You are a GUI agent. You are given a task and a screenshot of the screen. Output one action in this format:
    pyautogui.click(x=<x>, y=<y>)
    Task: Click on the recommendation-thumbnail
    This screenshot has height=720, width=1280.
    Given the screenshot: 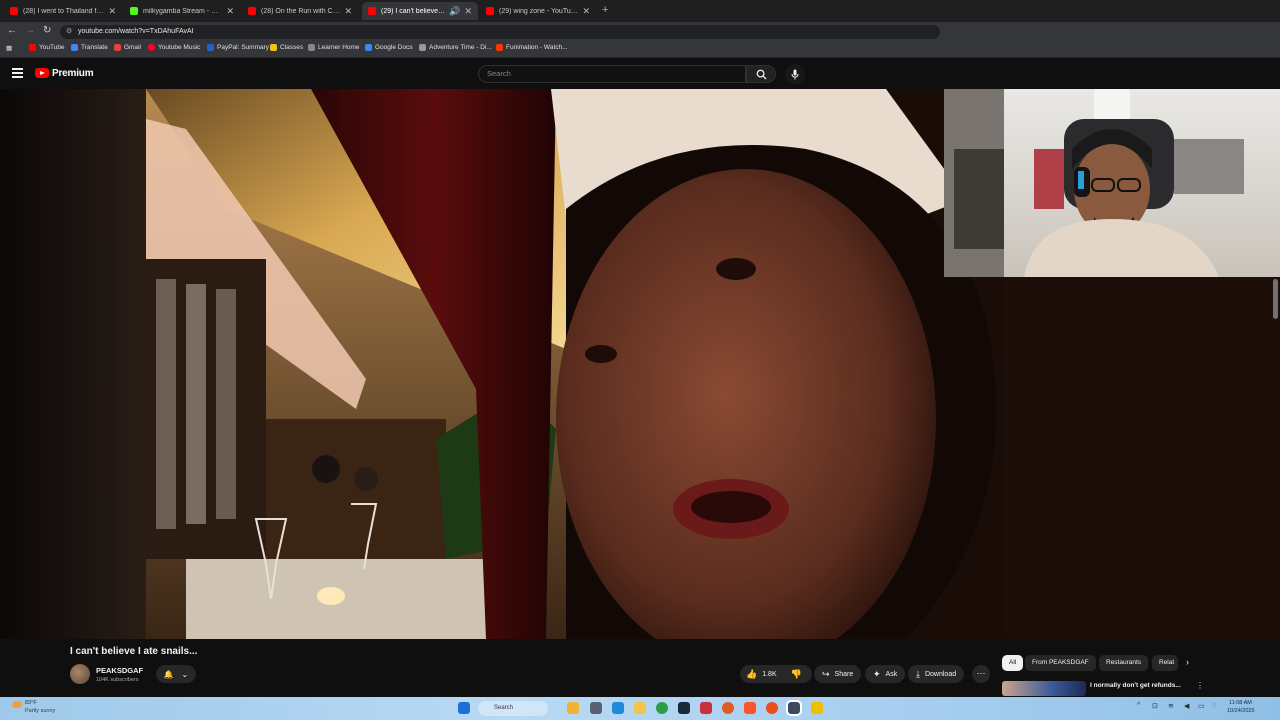 What is the action you would take?
    pyautogui.click(x=1044, y=688)
    